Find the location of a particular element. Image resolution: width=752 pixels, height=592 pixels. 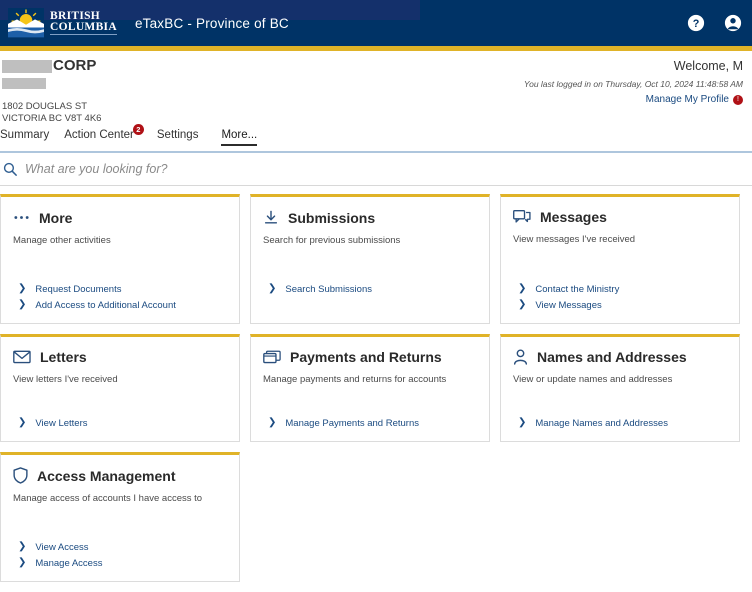

user-circle-icon is located at coordinates (733, 23).